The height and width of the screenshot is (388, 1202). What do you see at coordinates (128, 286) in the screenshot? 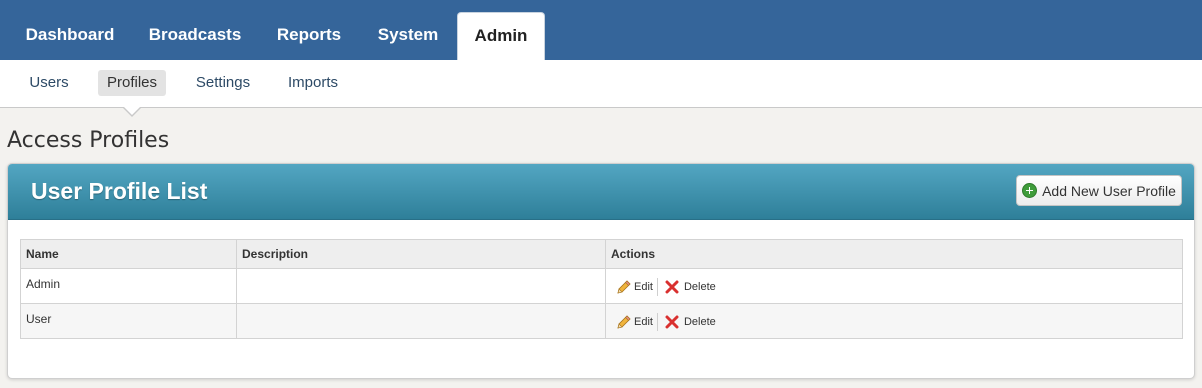
I see `cell-name: Admin` at bounding box center [128, 286].